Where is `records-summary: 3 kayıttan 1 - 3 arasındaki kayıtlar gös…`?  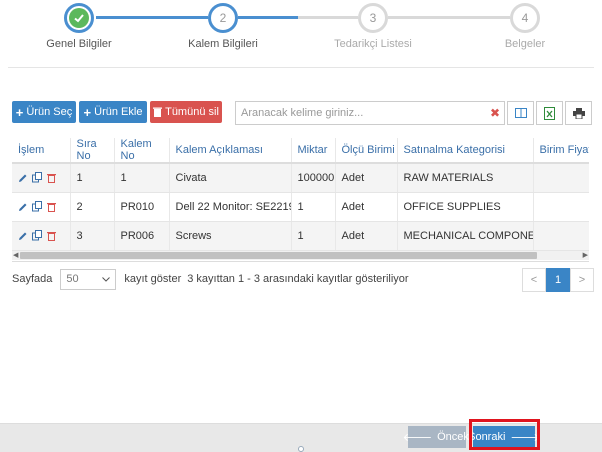 records-summary: 3 kayıttan 1 - 3 arasındaki kayıtlar gös… is located at coordinates (298, 279).